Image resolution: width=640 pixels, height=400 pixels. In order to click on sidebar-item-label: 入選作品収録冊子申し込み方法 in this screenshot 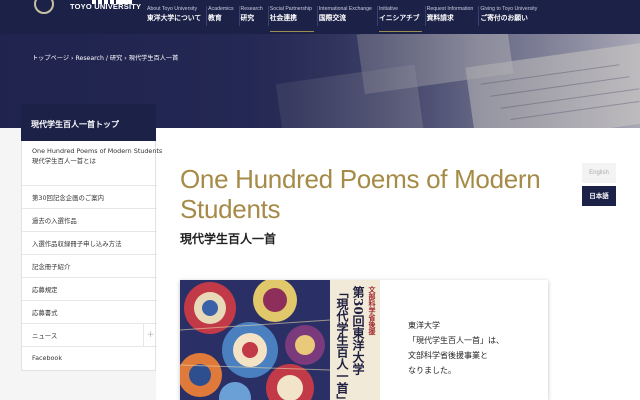, I will do `click(77, 244)`.